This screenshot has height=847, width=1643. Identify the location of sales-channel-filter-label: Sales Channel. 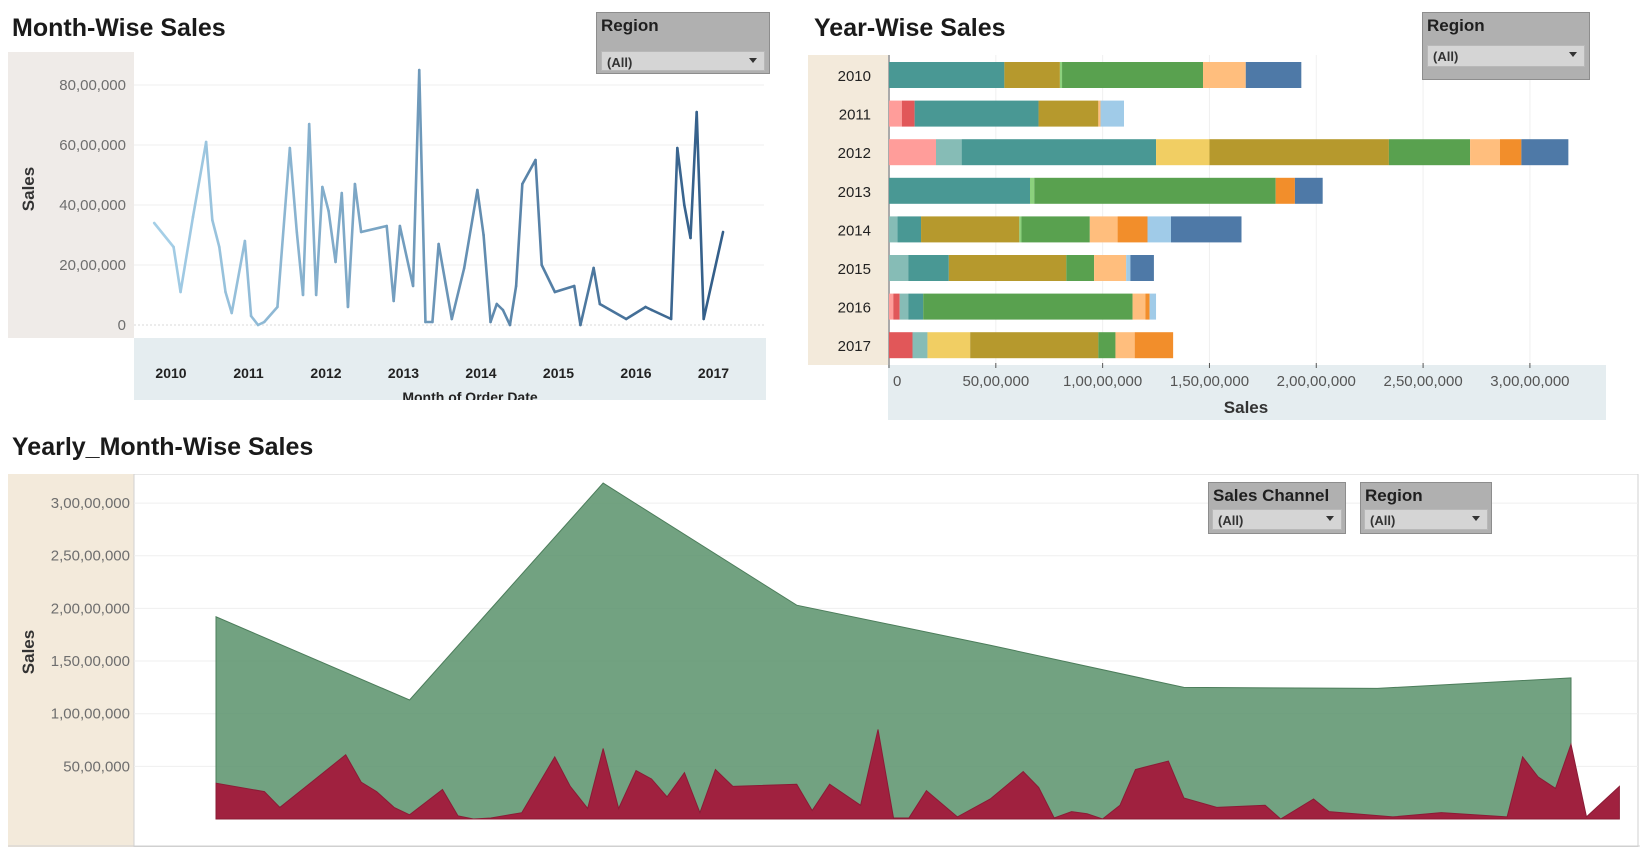
(1271, 495).